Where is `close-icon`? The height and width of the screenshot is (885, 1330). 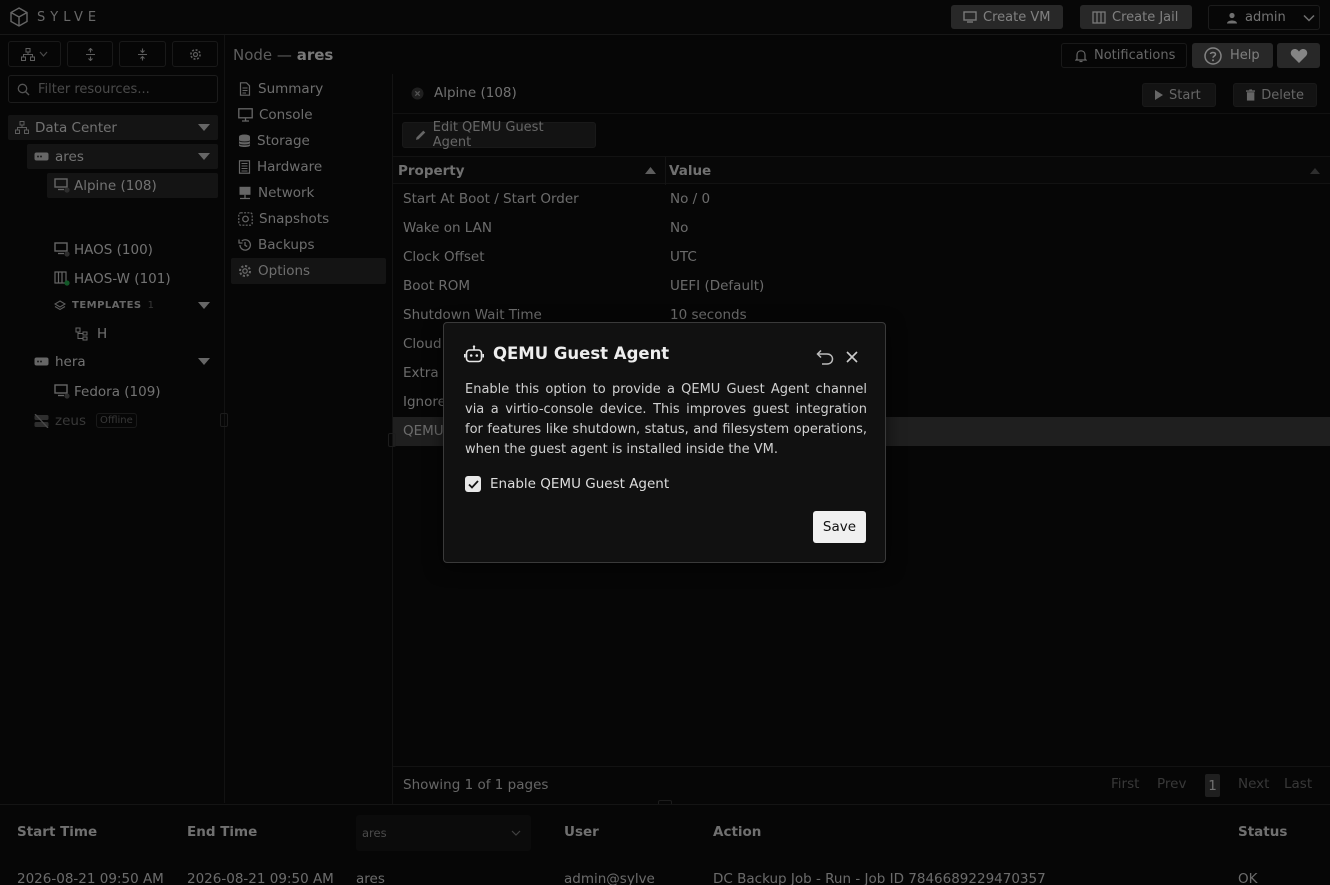
close-icon is located at coordinates (852, 357).